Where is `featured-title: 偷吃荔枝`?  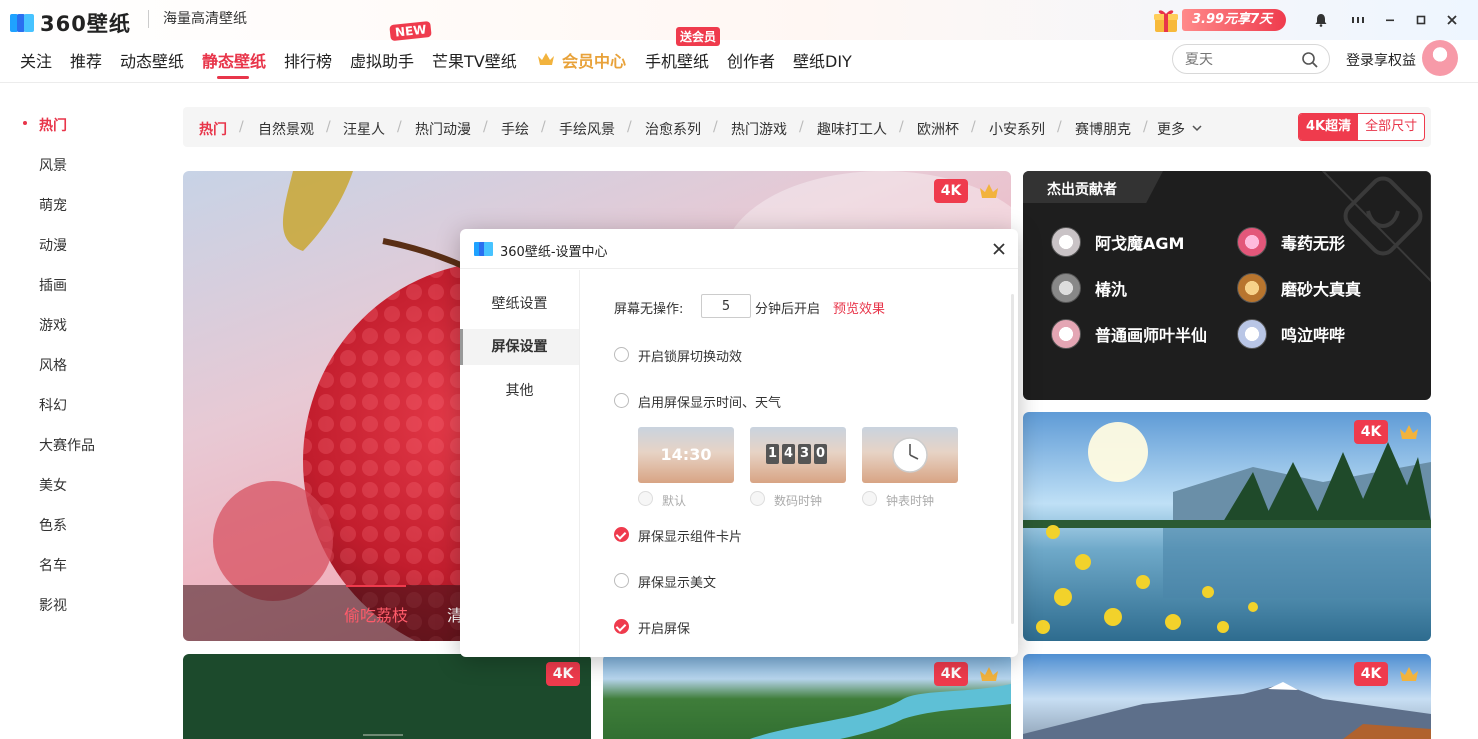 featured-title: 偷吃荔枝 is located at coordinates (376, 614).